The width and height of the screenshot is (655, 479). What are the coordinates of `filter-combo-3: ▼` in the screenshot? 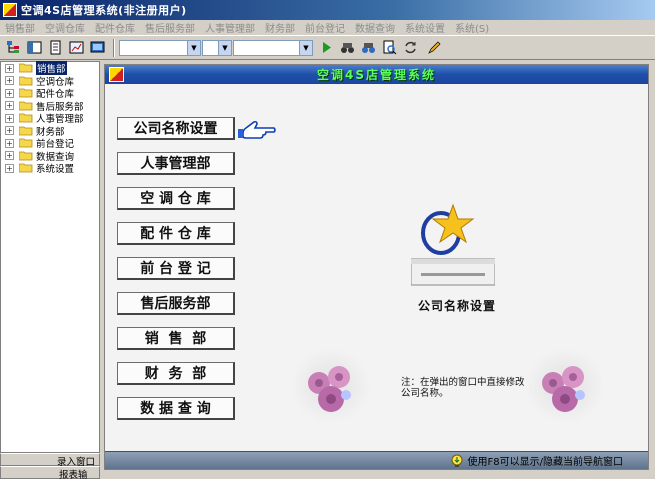 It's located at (273, 47).